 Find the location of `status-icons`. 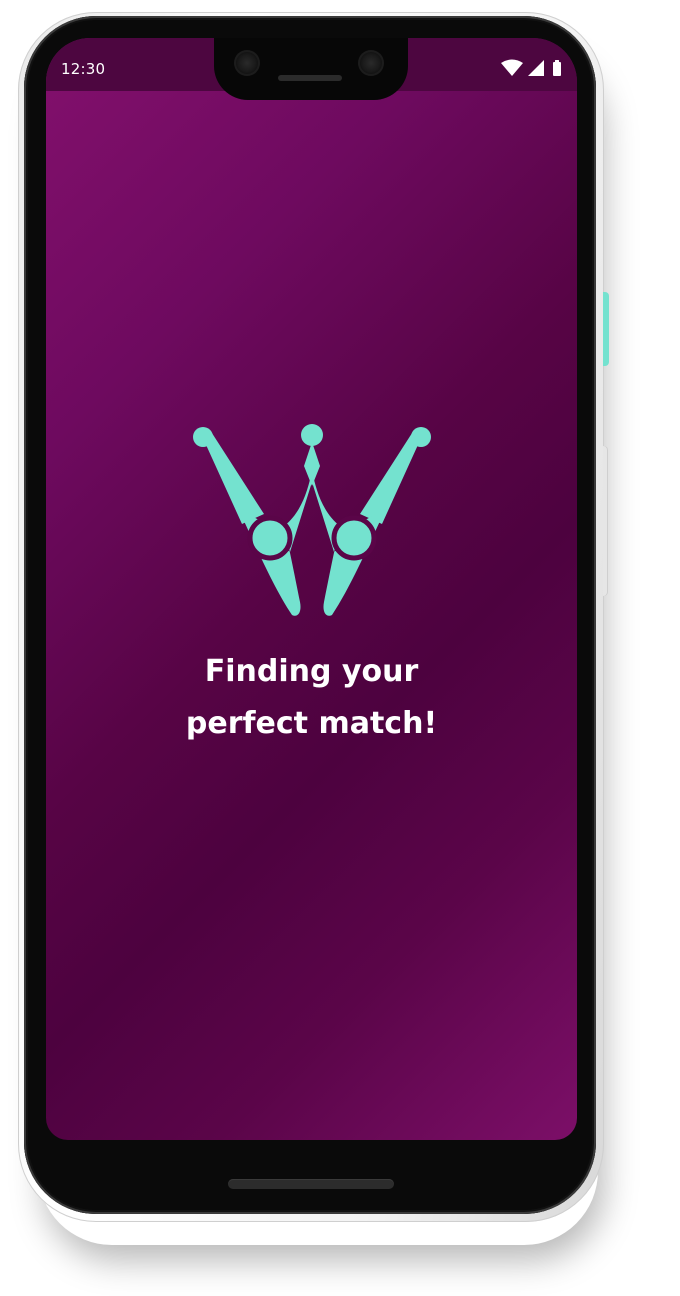

status-icons is located at coordinates (532, 68).